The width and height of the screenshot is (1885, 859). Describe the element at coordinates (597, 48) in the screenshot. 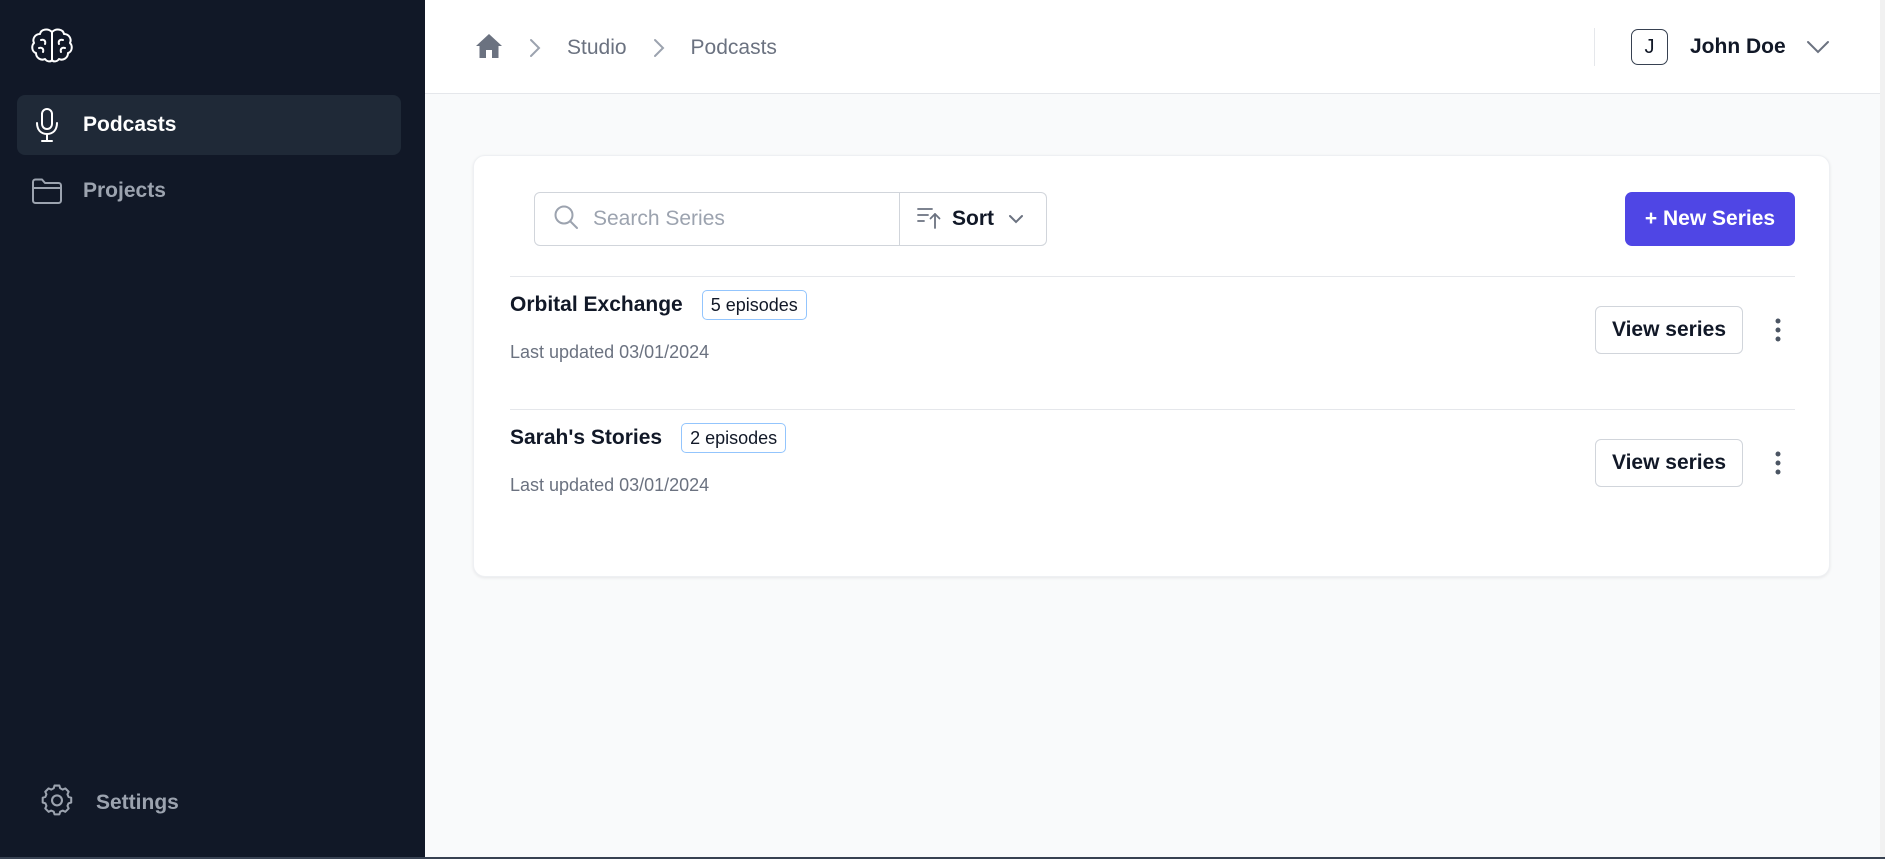

I see `breadcrumb-studio: Studio` at that location.